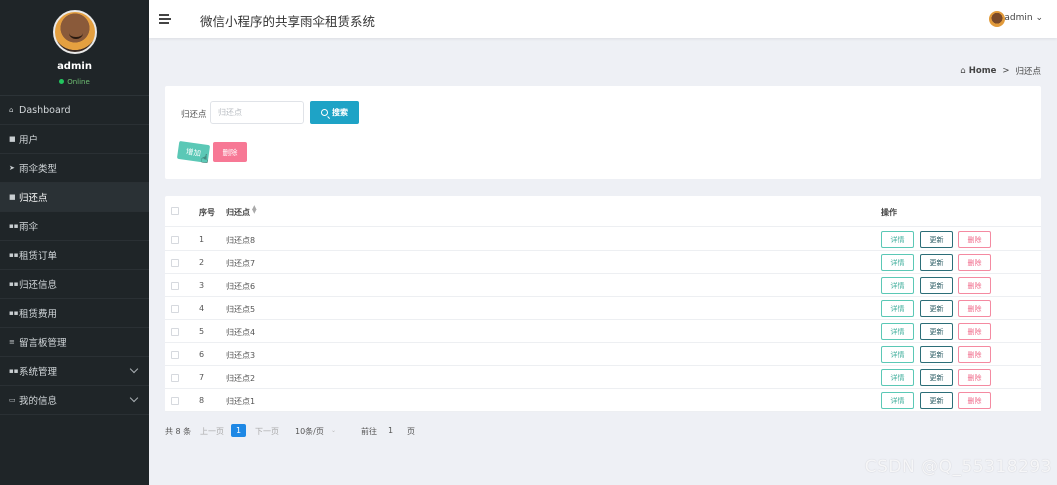 Image resolution: width=1057 pixels, height=485 pixels. Describe the element at coordinates (1000, 71) in the screenshot. I see `breadcrumb: ⌂ Home > 归还点` at that location.